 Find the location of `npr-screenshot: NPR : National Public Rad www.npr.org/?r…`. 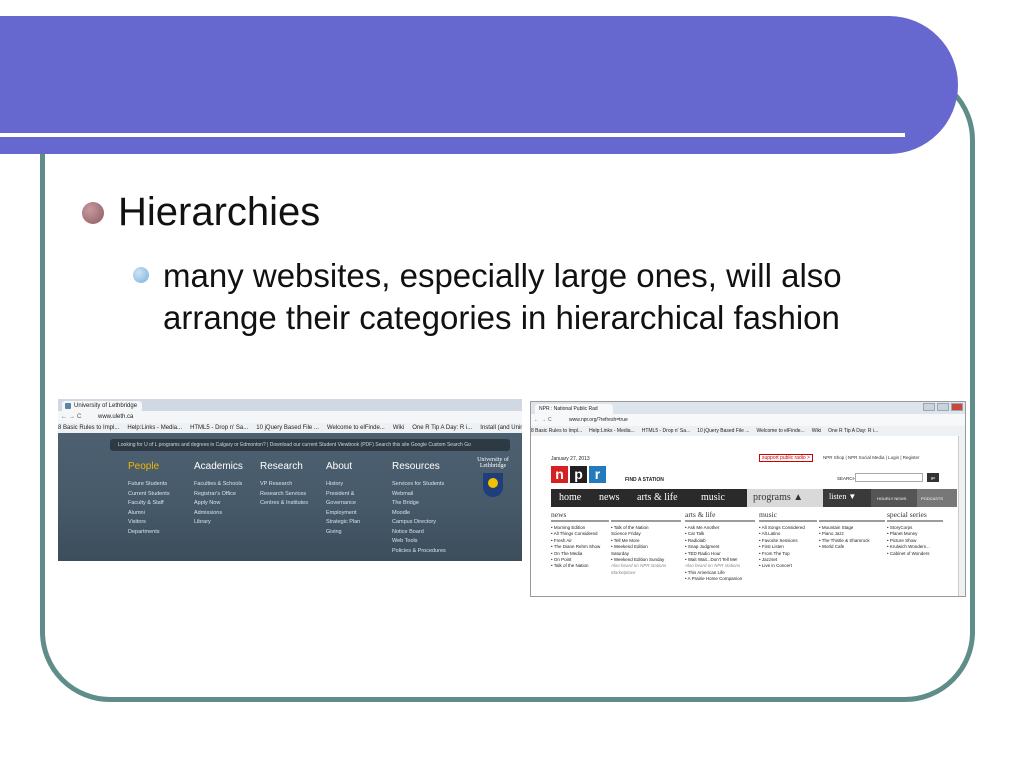

npr-screenshot: NPR : National Public Rad www.npr.org/?r… is located at coordinates (748, 499).